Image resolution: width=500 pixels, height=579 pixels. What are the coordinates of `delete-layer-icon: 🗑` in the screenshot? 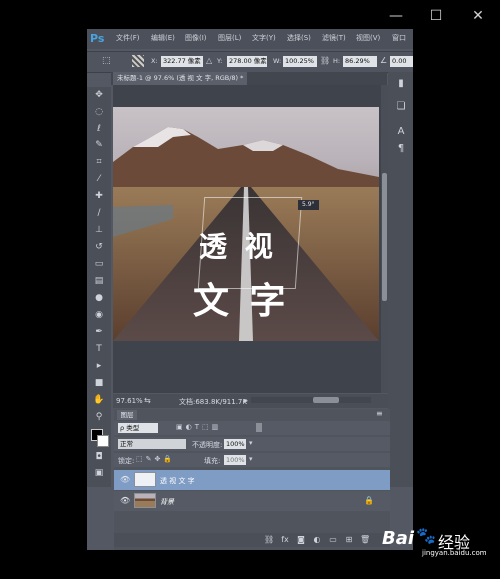 It's located at (365, 540).